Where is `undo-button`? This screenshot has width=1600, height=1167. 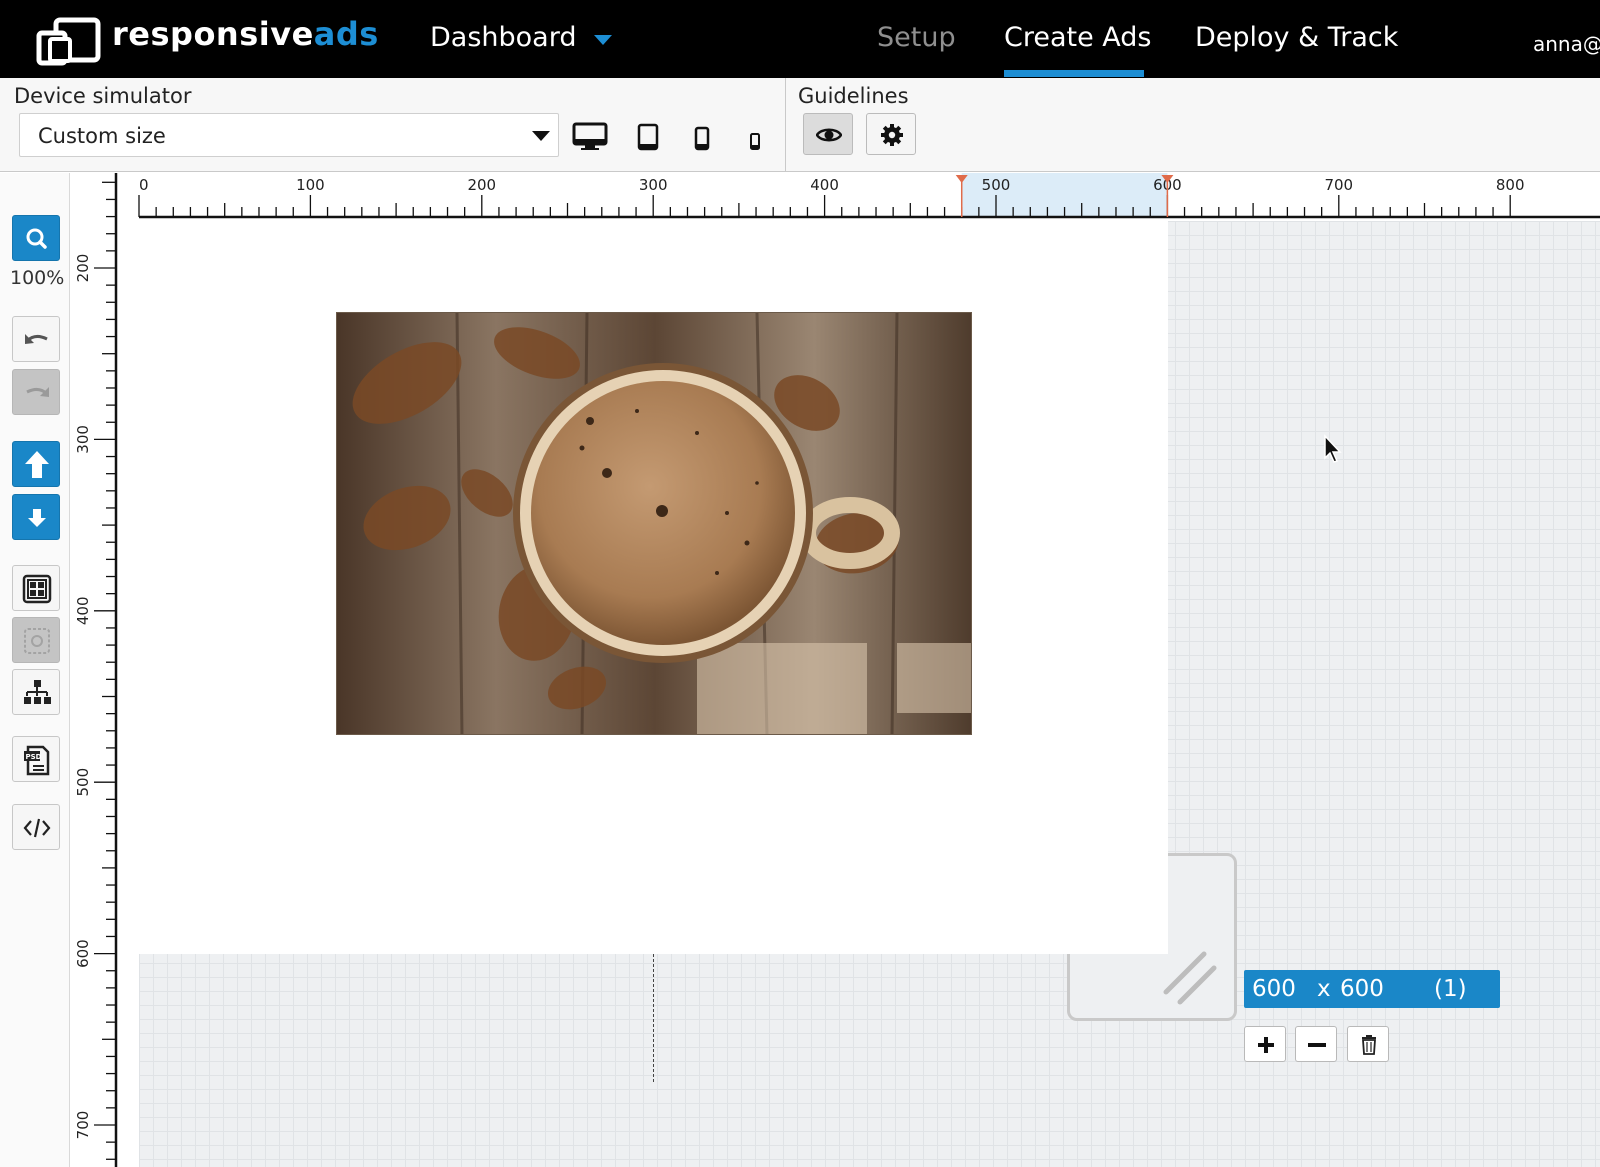
undo-button is located at coordinates (36, 339).